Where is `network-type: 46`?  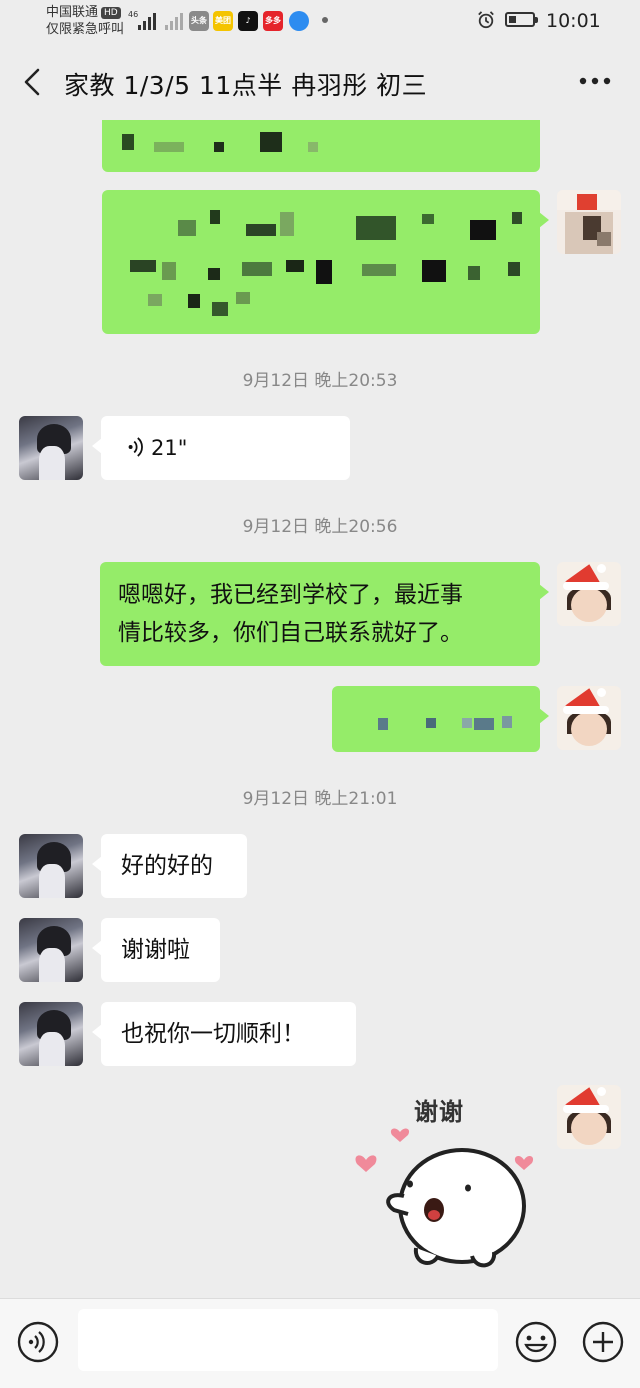
network-type: 46 is located at coordinates (133, 14).